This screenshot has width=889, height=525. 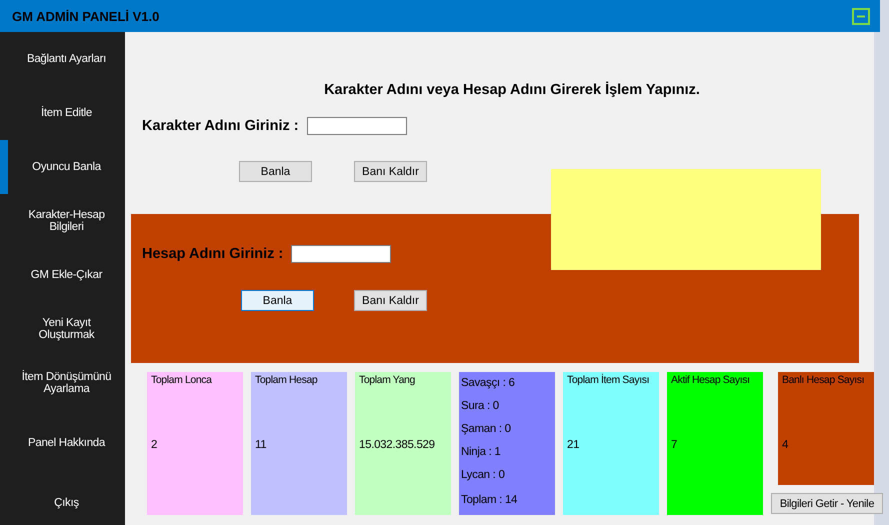 What do you see at coordinates (220, 126) in the screenshot?
I see `field-label: Karakter Adını Giriniz :` at bounding box center [220, 126].